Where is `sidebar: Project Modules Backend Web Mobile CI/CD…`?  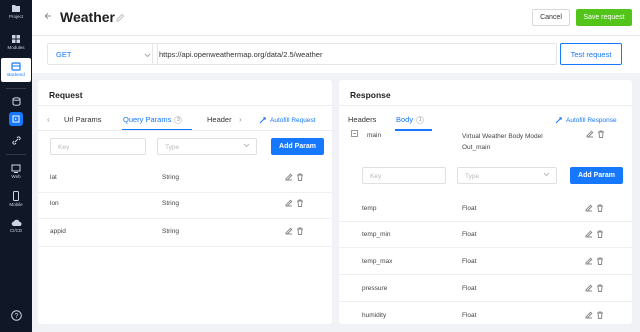
sidebar: Project Modules Backend Web Mobile CI/CD… is located at coordinates (16, 166).